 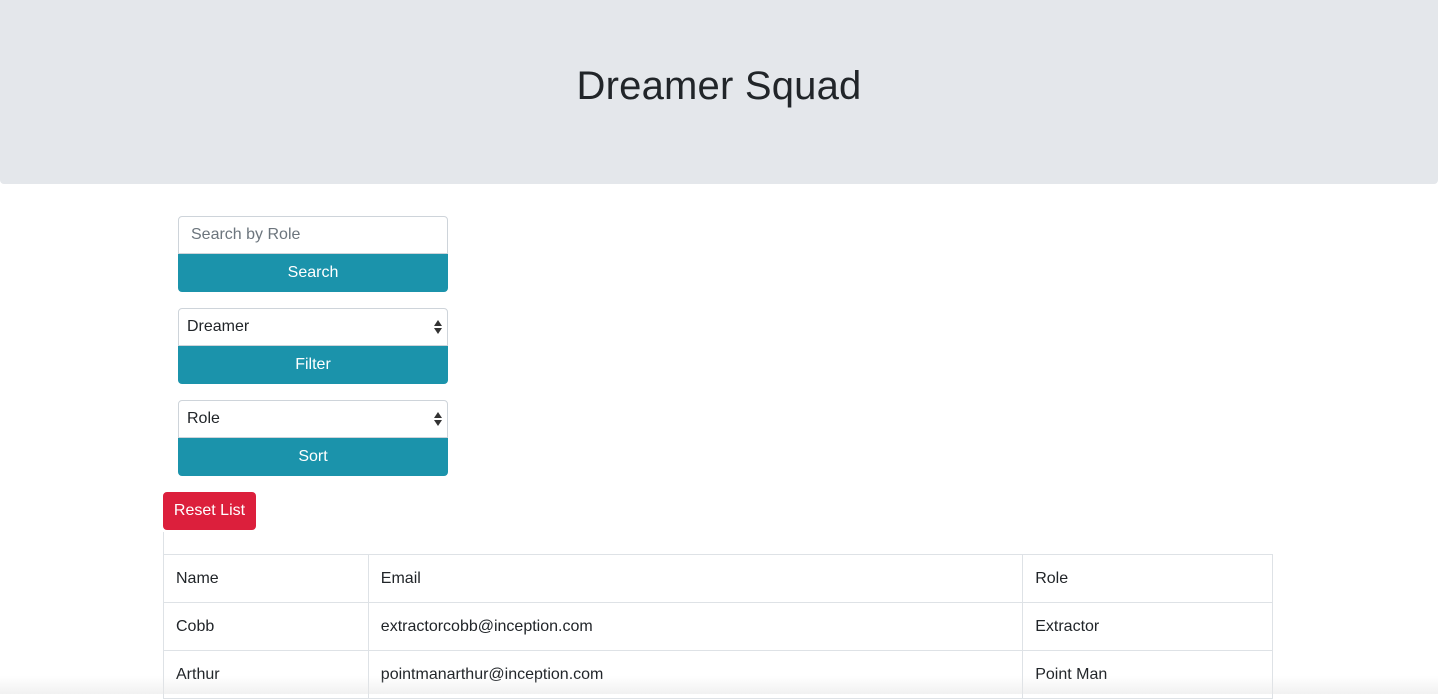 What do you see at coordinates (313, 457) in the screenshot?
I see `sort-button: Sort` at bounding box center [313, 457].